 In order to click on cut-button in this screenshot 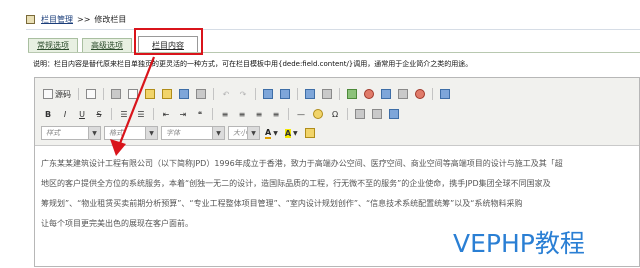, I will do `click(116, 94)`.